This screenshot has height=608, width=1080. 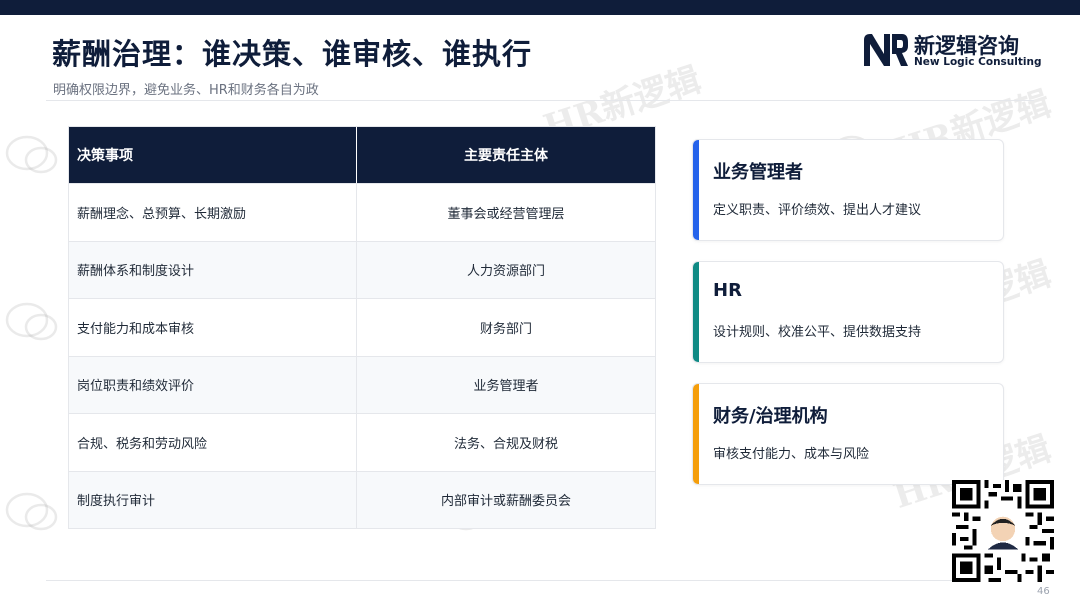 I want to click on role-card-business-manager: 业务管理者 定义职责、评价绩效、提出人才建议, so click(x=848, y=190).